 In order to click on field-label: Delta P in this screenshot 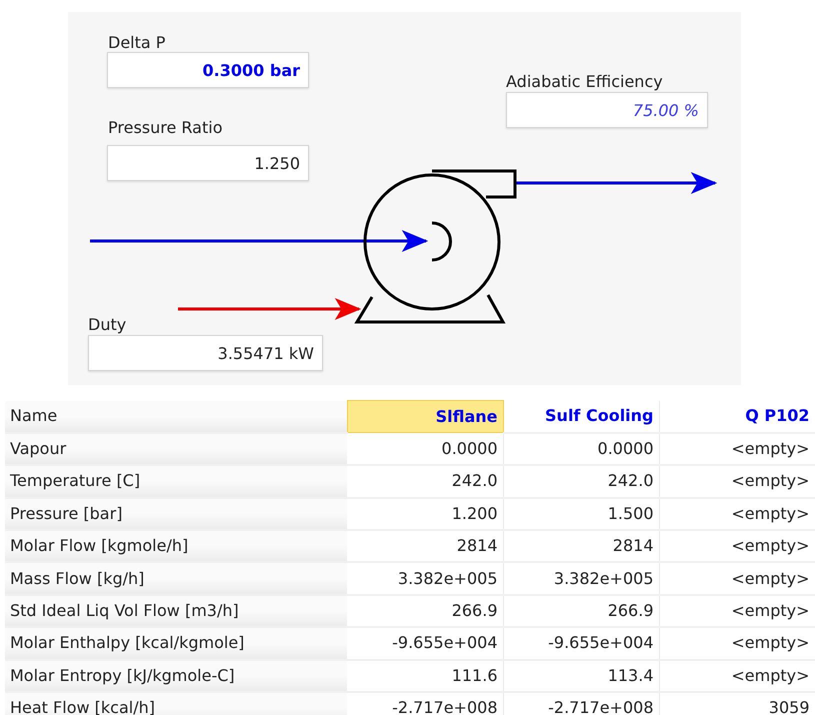, I will do `click(137, 43)`.